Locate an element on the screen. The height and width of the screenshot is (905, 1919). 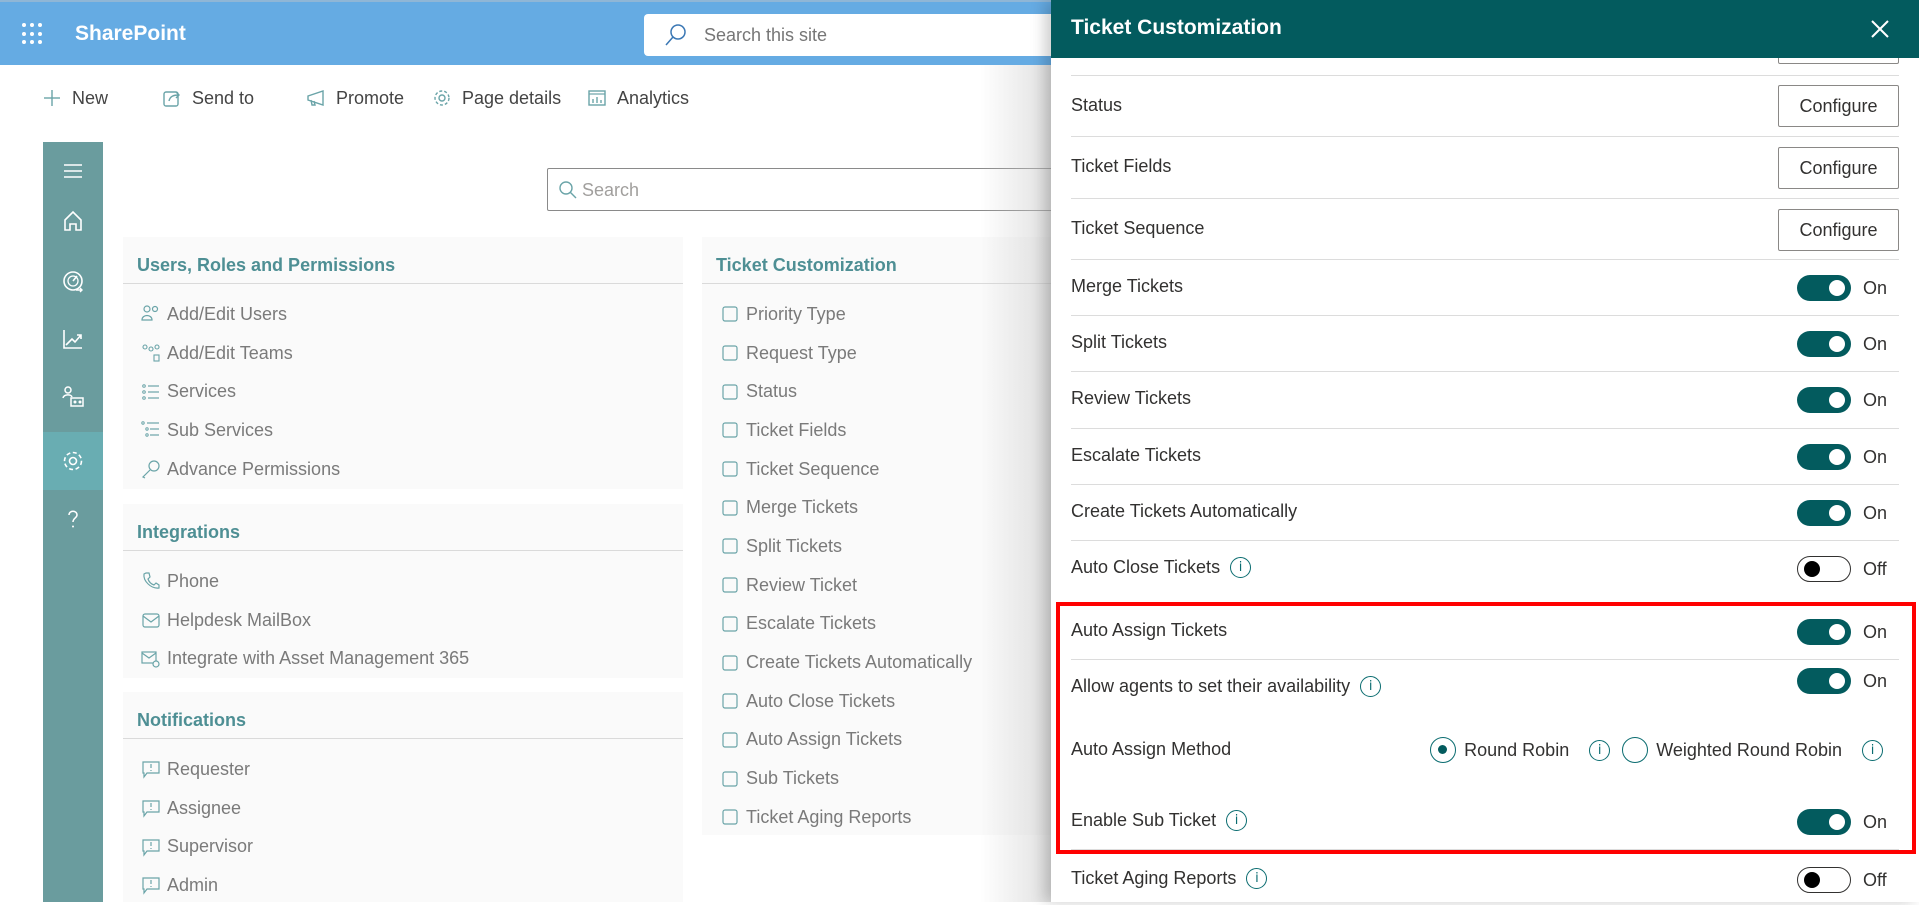
auto-assign-icon is located at coordinates (730, 740).